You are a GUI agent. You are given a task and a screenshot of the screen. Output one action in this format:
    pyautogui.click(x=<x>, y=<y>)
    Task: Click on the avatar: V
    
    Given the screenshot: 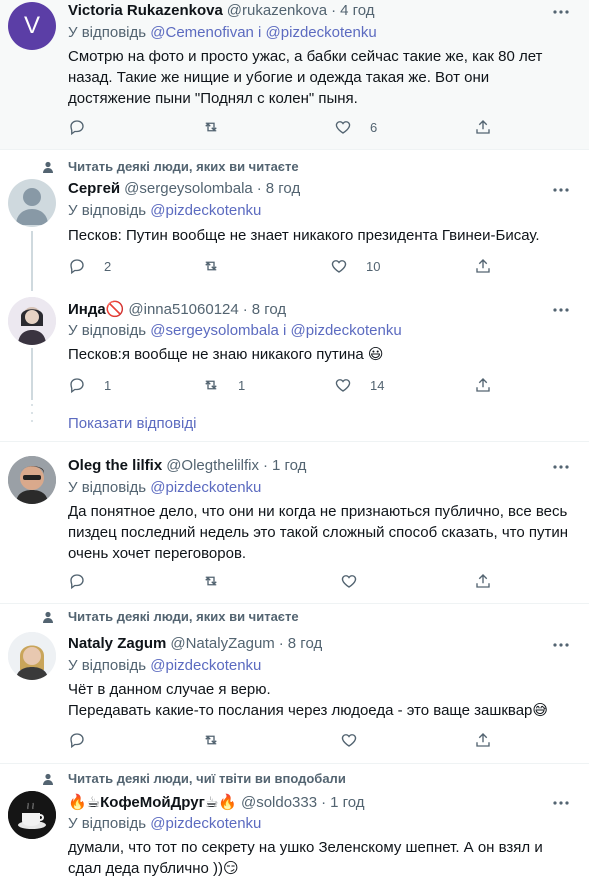 What is the action you would take?
    pyautogui.click(x=32, y=26)
    